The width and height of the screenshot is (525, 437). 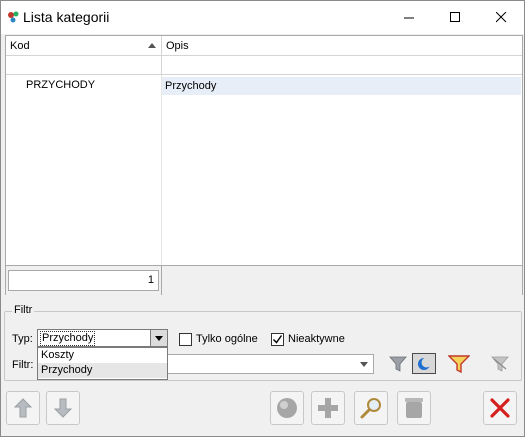 What do you see at coordinates (262, 17) in the screenshot?
I see `title-bar: Lista kategorii` at bounding box center [262, 17].